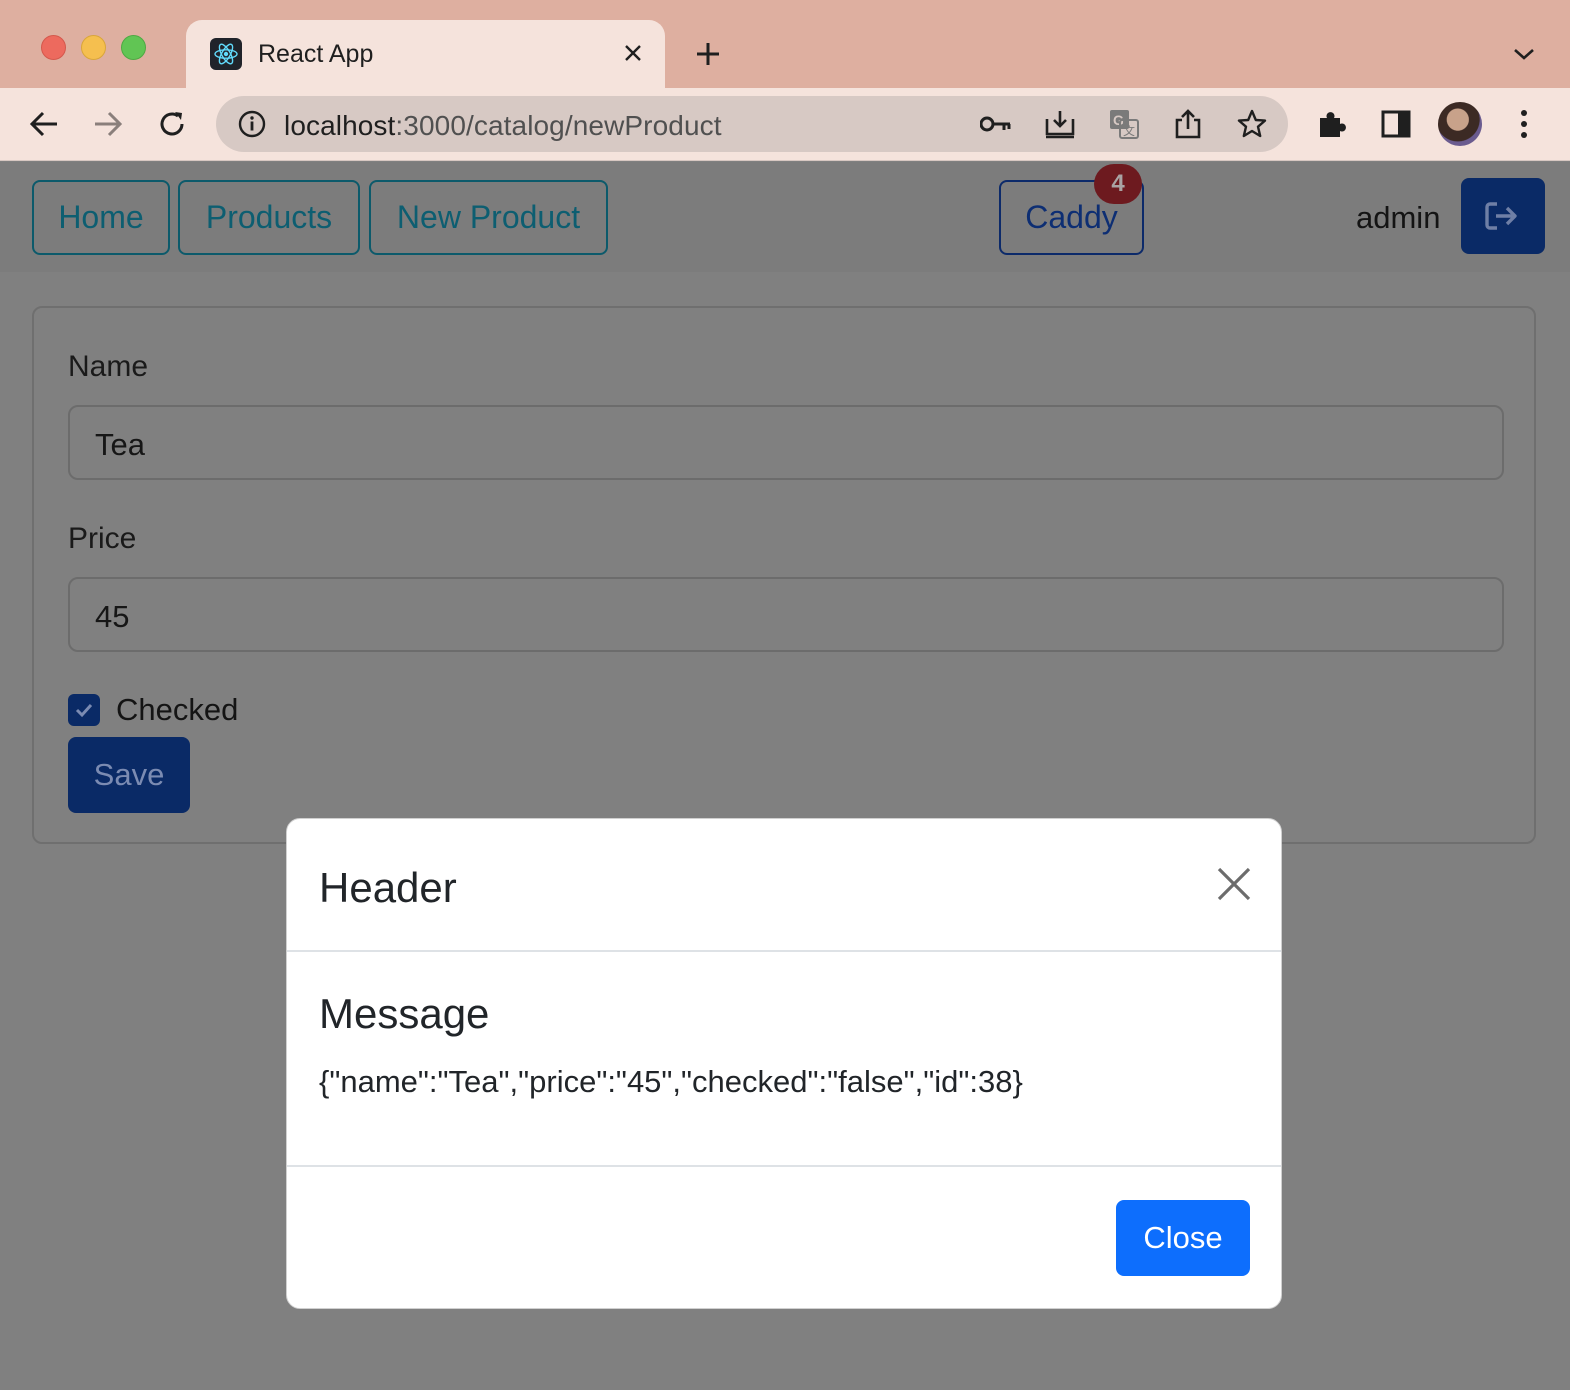 This screenshot has height=1390, width=1570. I want to click on forward-arrow-icon, so click(108, 124).